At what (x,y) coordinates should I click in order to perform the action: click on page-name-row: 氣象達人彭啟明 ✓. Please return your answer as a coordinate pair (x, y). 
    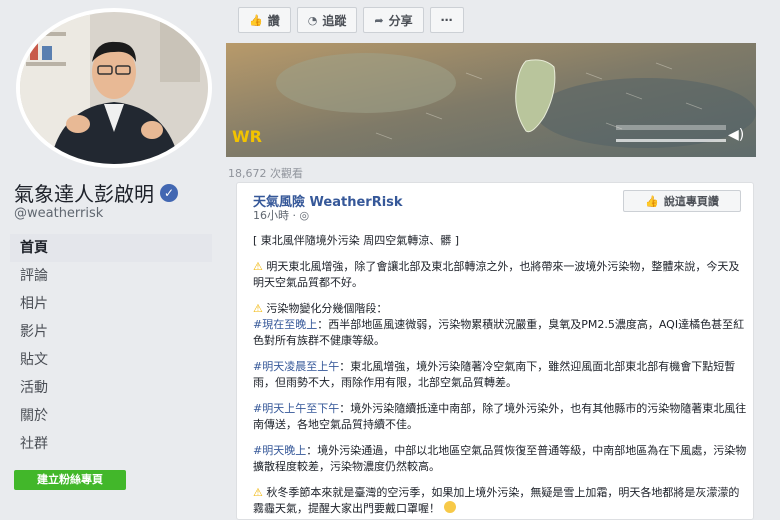
    Looking at the image, I should click on (96, 192).